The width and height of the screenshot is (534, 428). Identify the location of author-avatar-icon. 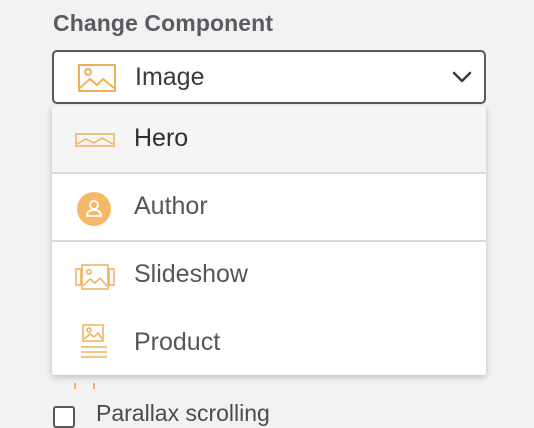
(94, 209).